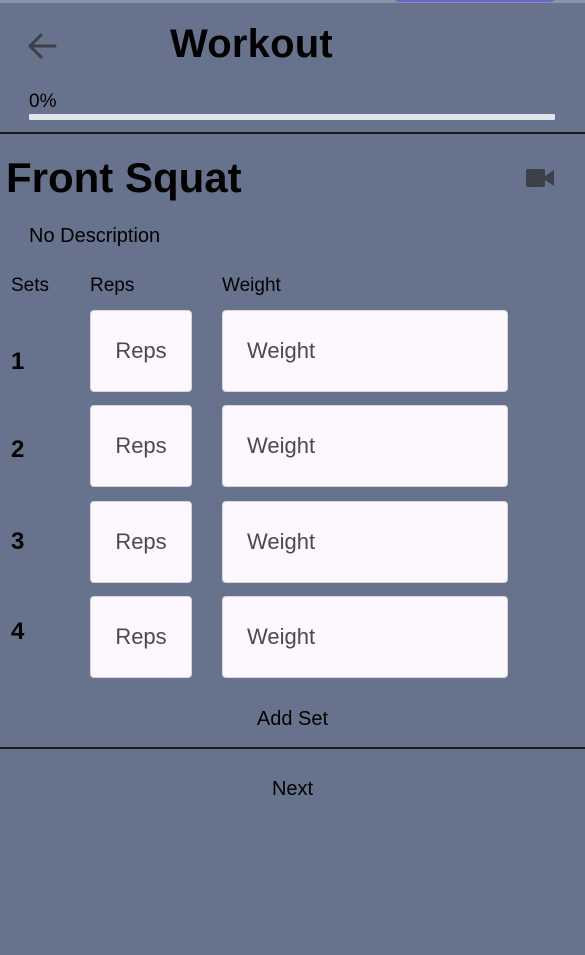 This screenshot has height=955, width=585. What do you see at coordinates (292, 117) in the screenshot?
I see `progress-bar` at bounding box center [292, 117].